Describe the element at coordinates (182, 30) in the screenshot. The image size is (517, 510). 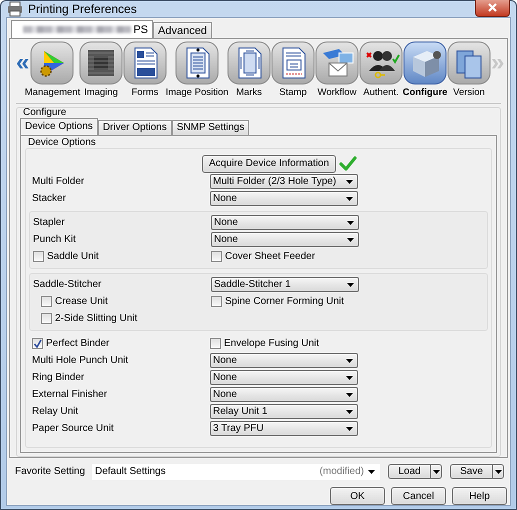
I see `tab: Advanced` at that location.